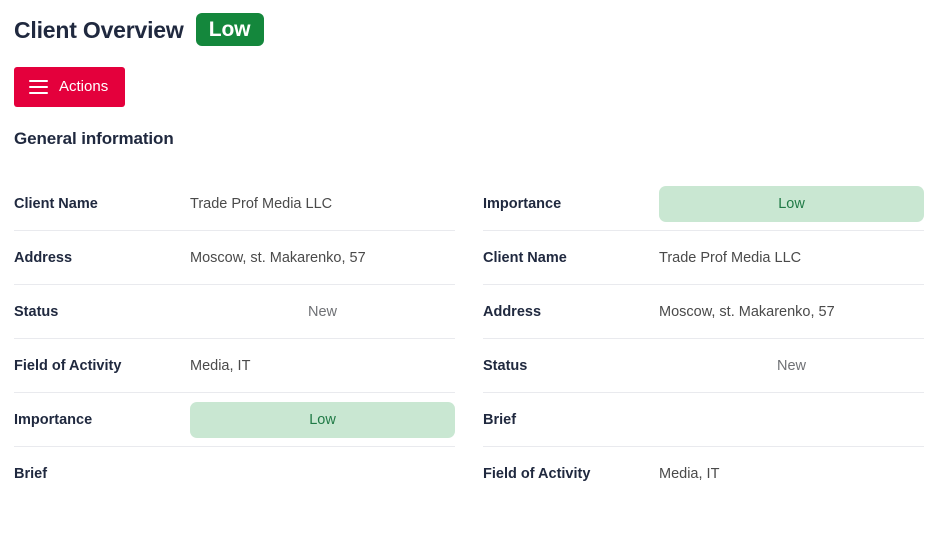  I want to click on toolbar: Actions, so click(469, 76).